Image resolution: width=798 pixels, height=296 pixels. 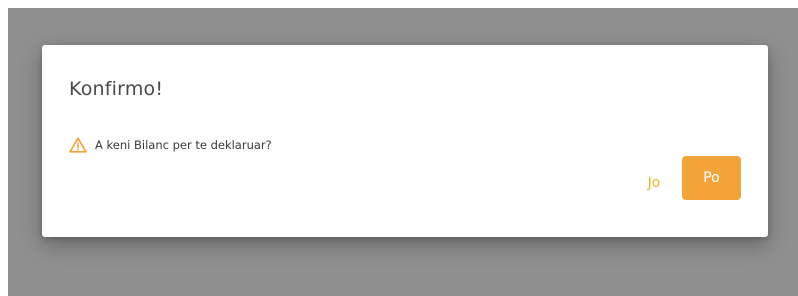 What do you see at coordinates (116, 89) in the screenshot?
I see `dialog-title: Konfirmo!` at bounding box center [116, 89].